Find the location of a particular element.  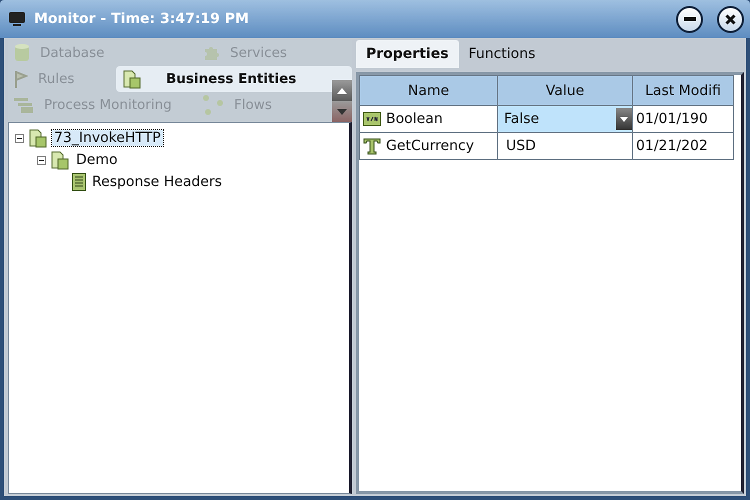

up-arrow-icon is located at coordinates (342, 91).